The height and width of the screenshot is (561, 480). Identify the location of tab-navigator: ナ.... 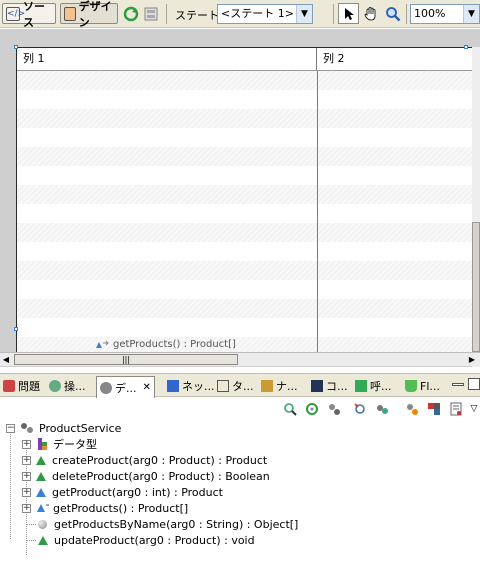
(279, 386).